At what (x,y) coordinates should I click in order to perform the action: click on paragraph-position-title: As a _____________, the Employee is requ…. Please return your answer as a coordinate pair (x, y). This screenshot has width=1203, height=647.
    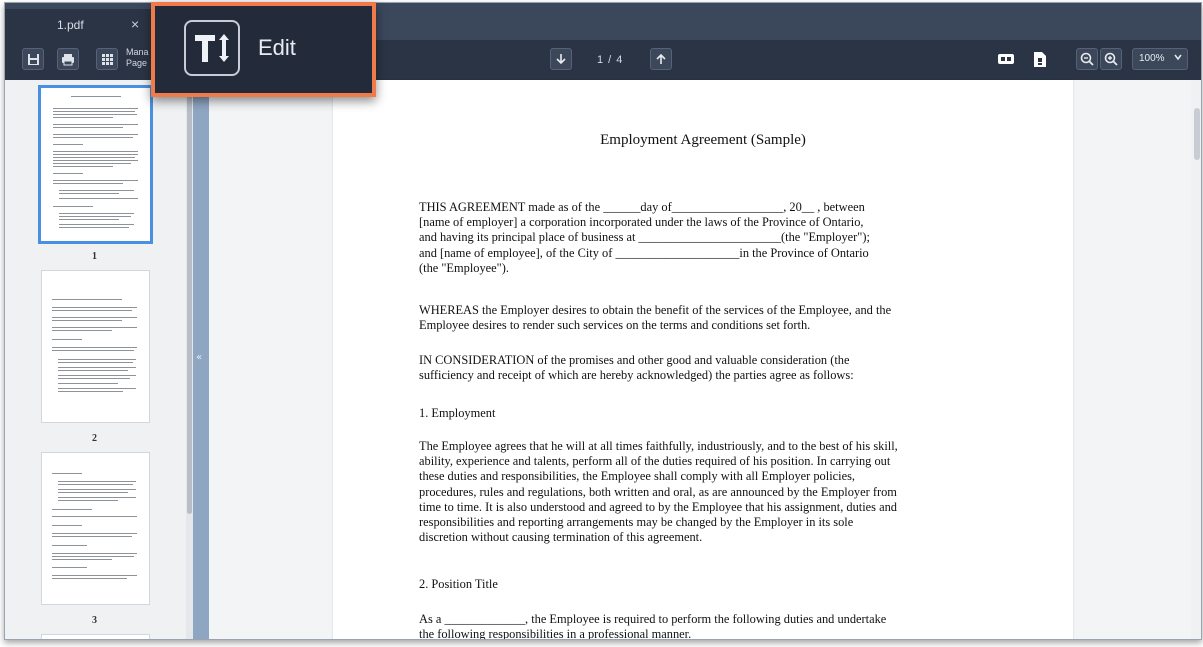
    Looking at the image, I should click on (653, 626).